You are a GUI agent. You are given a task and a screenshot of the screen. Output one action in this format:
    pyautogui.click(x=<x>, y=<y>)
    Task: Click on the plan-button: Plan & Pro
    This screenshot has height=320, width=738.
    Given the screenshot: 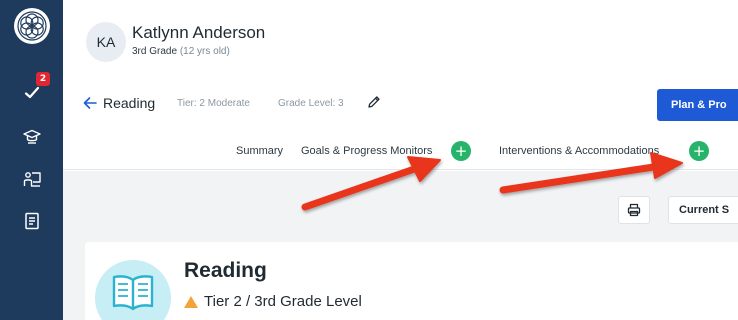 What is the action you would take?
    pyautogui.click(x=697, y=105)
    